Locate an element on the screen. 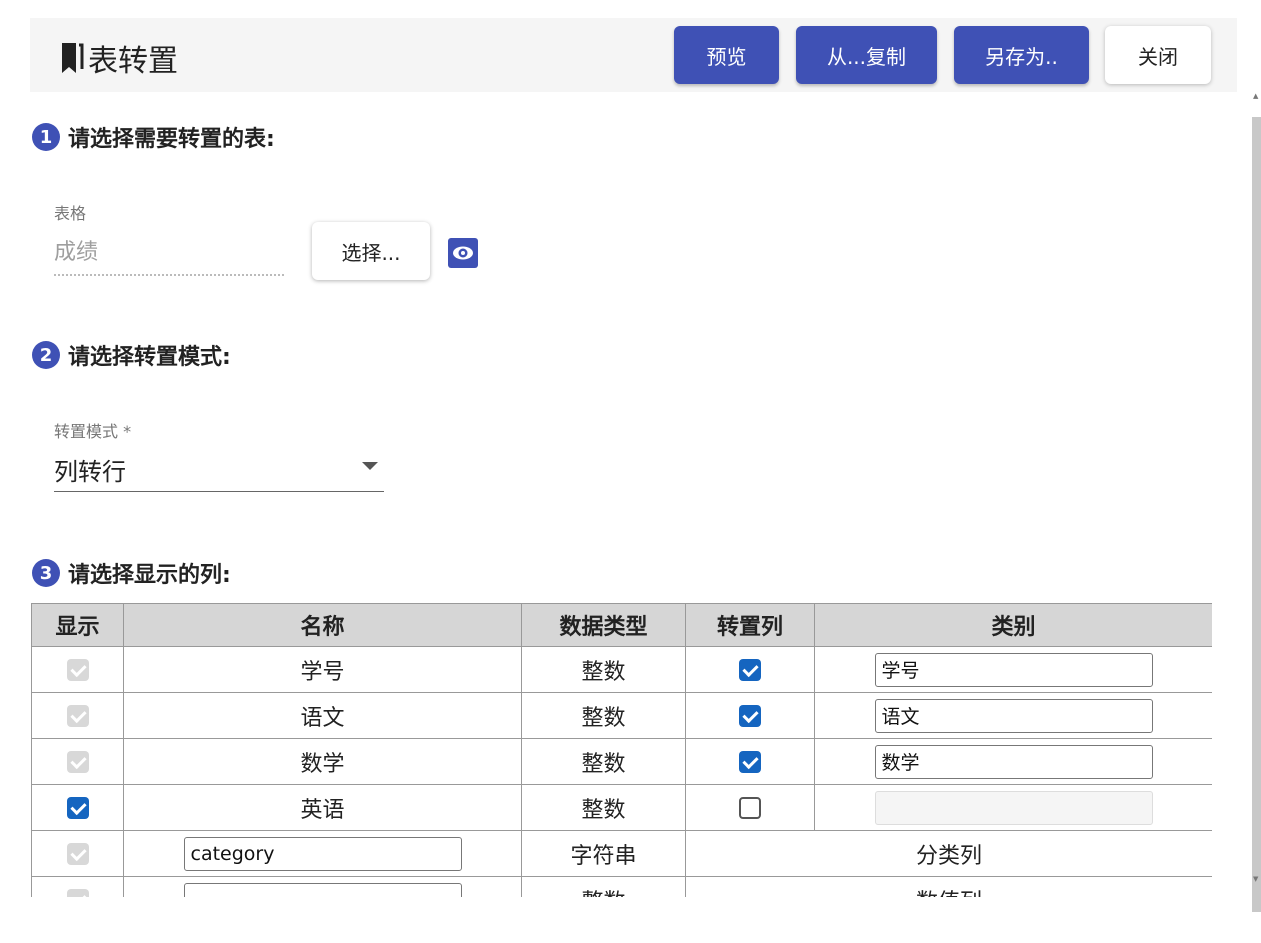  vertical-scrollbar: ▲ ▼ is located at coordinates (1256, 502).